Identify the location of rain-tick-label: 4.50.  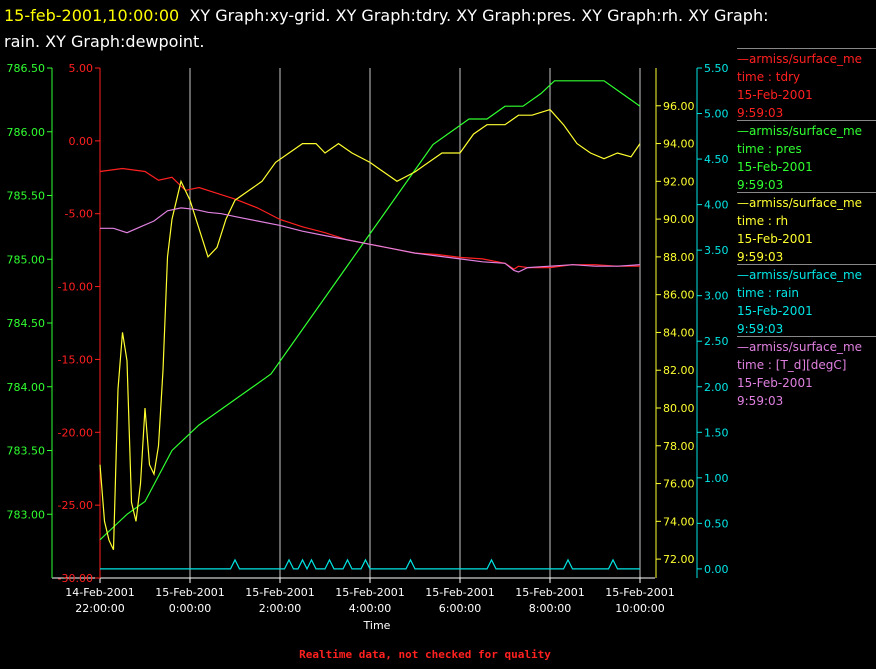
(716, 159).